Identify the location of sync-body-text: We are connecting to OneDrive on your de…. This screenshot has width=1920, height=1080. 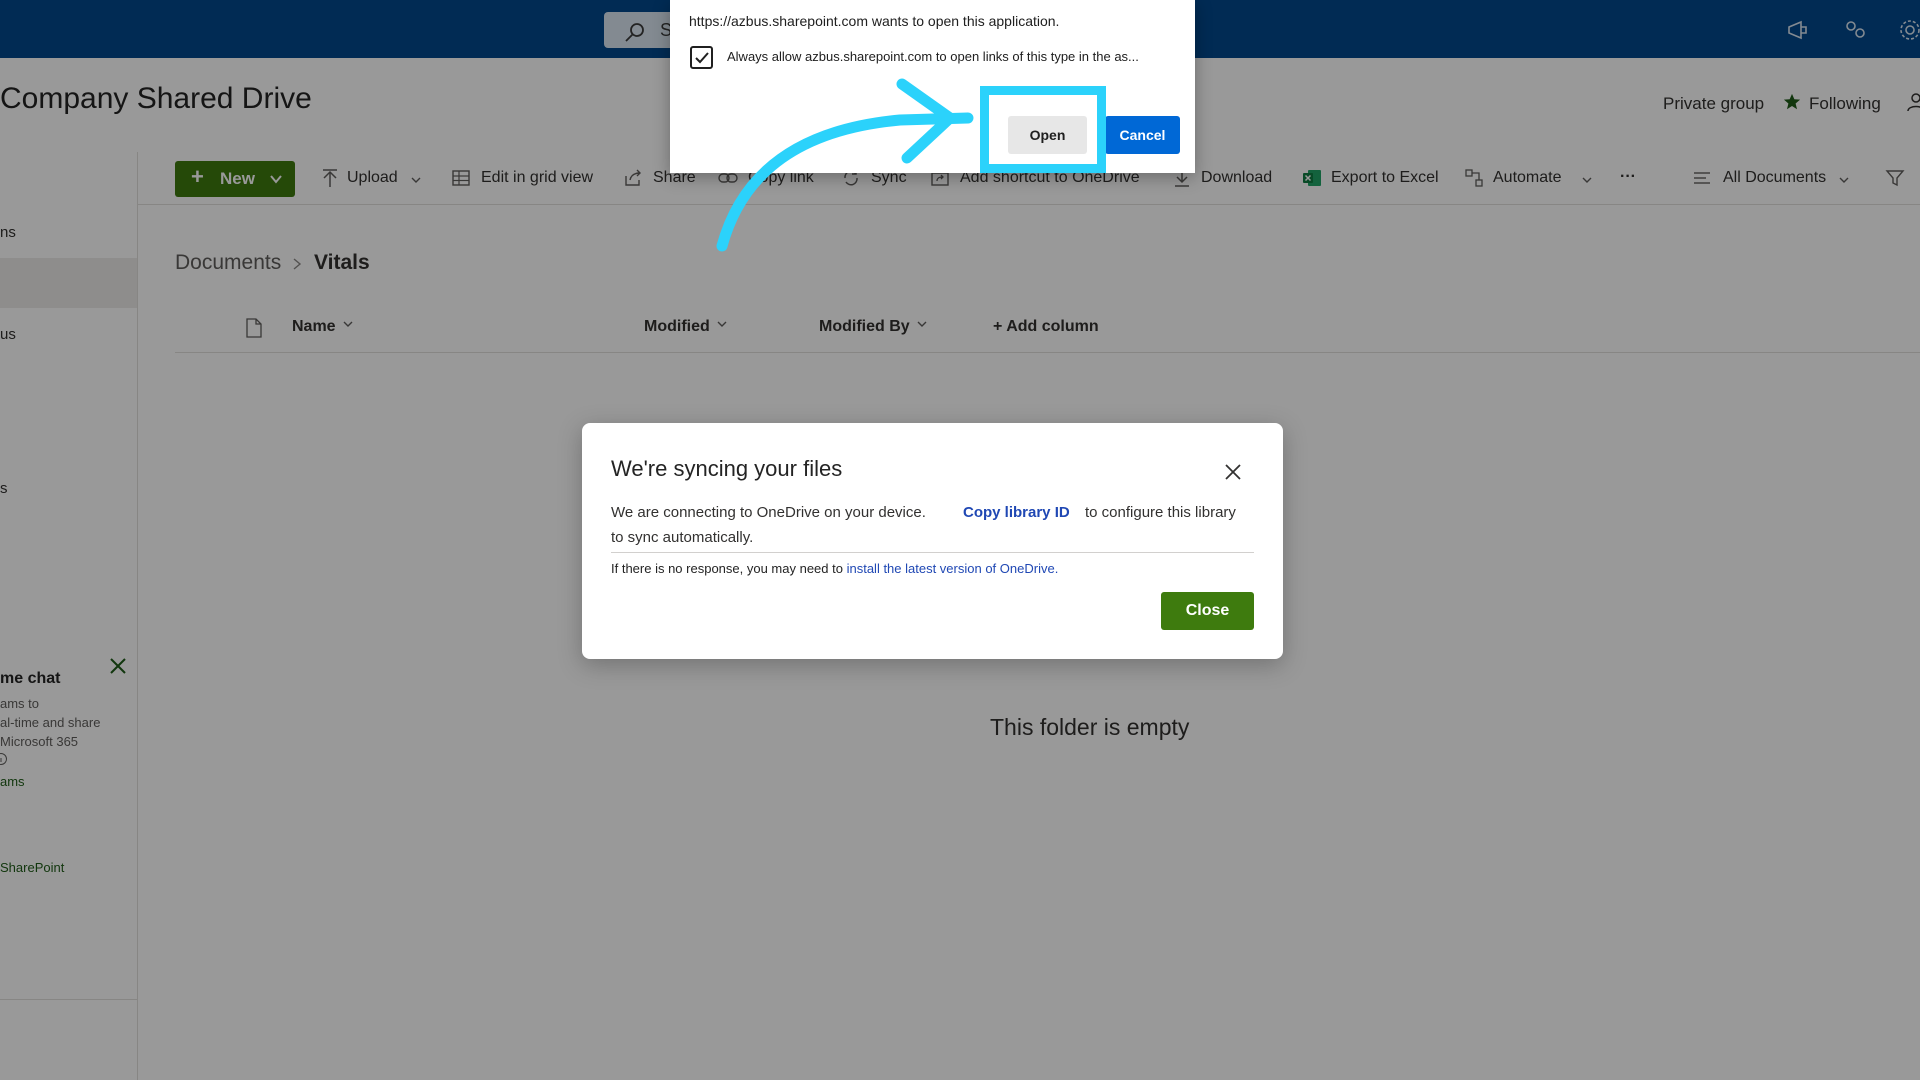
(768, 512).